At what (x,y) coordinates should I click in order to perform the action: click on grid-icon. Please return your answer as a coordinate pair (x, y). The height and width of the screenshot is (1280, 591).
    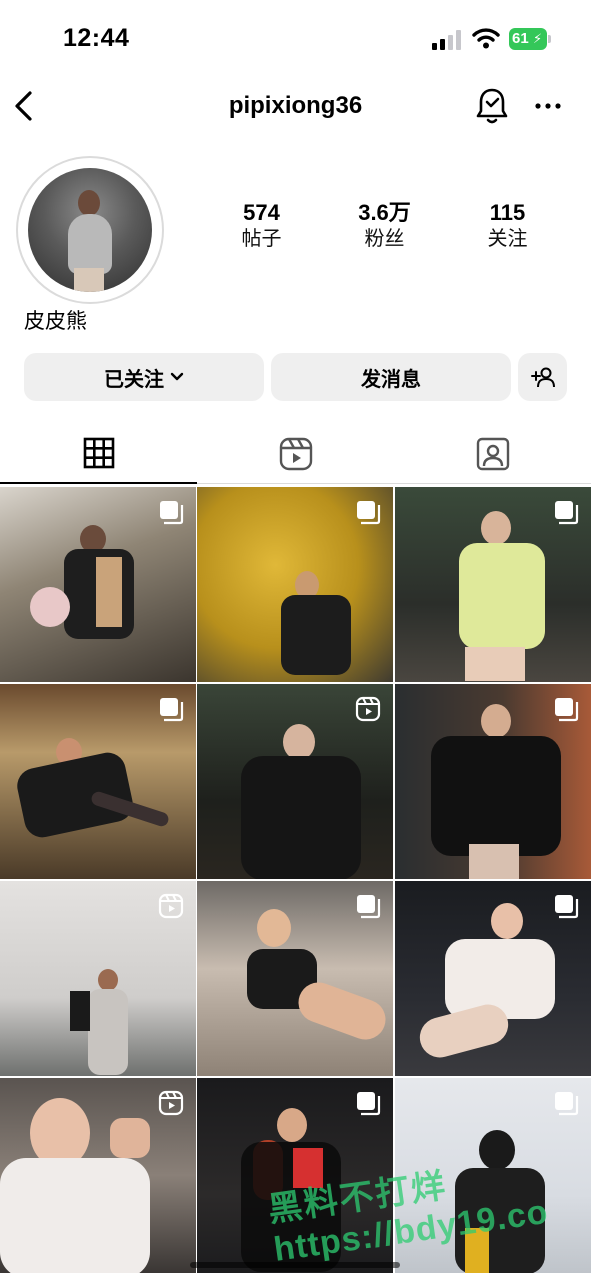
    Looking at the image, I should click on (98, 453).